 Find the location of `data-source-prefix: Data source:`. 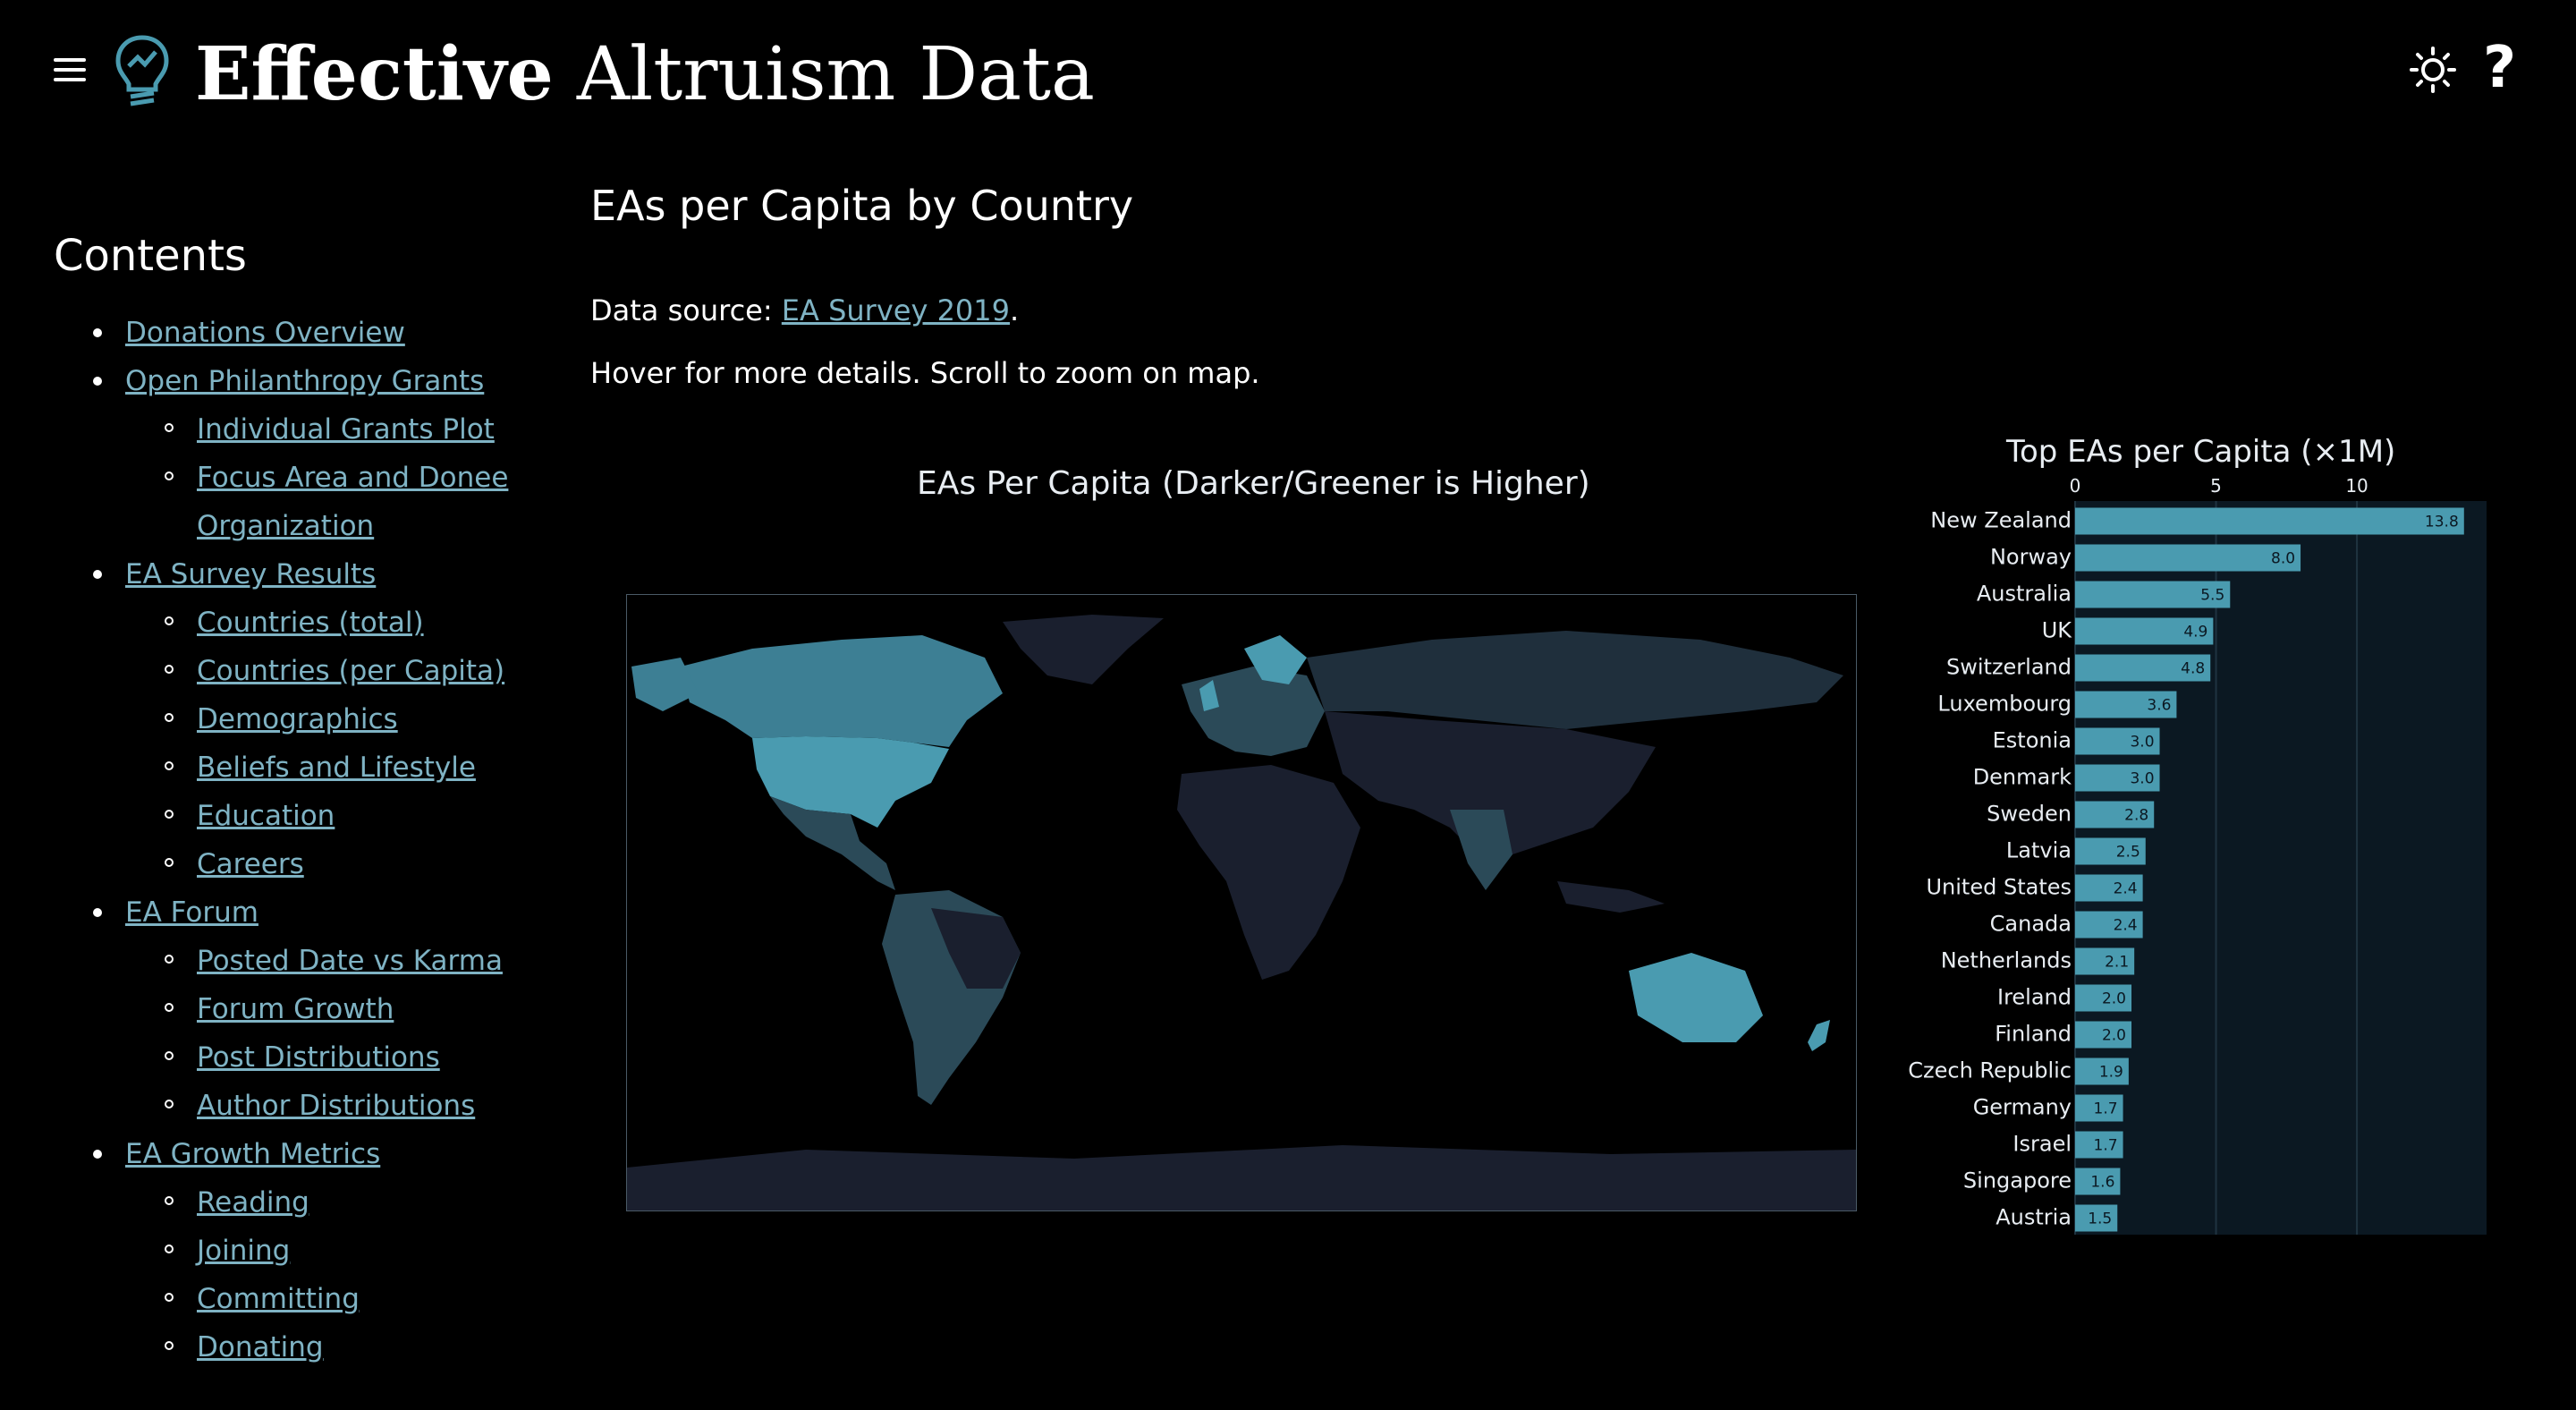

data-source-prefix: Data source: is located at coordinates (686, 310).